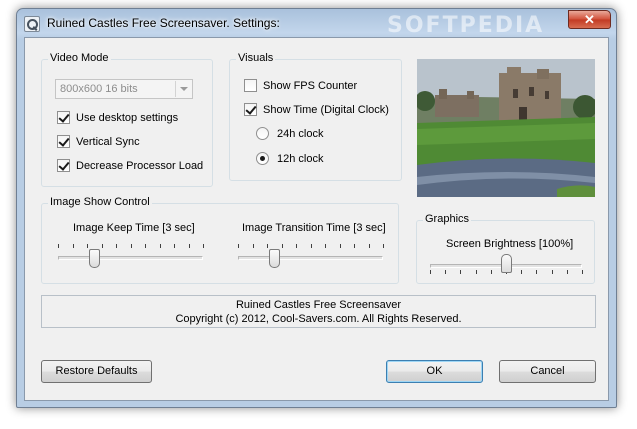 Image resolution: width=637 pixels, height=429 pixels. Describe the element at coordinates (326, 109) in the screenshot. I see `show-time-label: Show Time (Digital Clock)` at that location.